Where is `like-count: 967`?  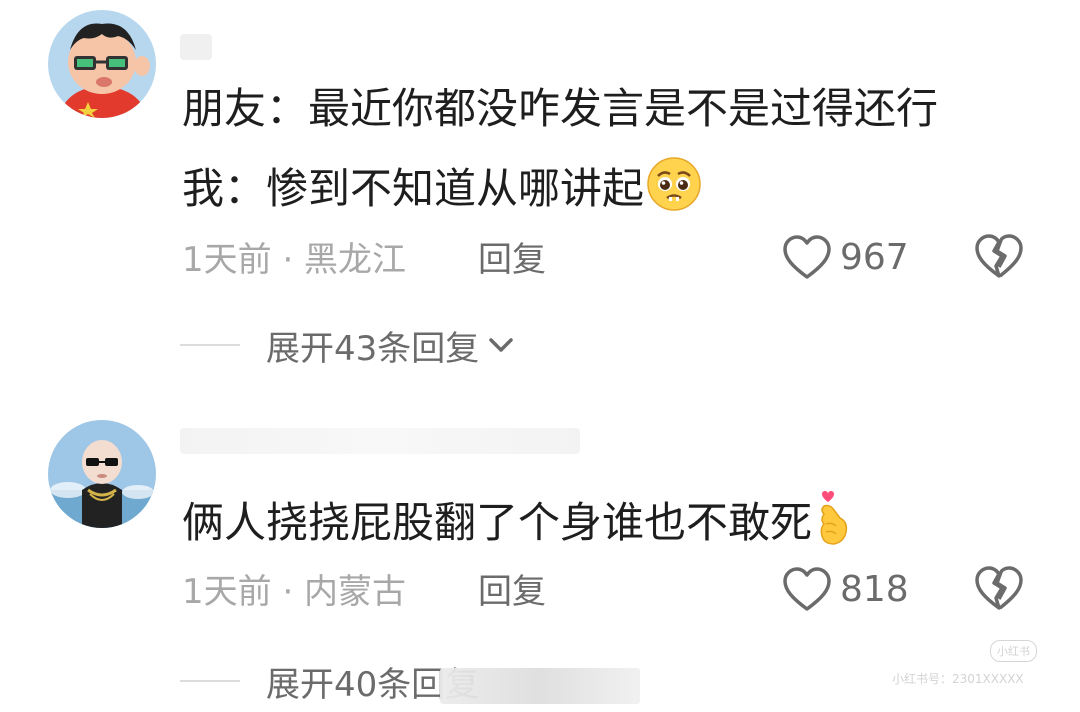 like-count: 967 is located at coordinates (874, 257).